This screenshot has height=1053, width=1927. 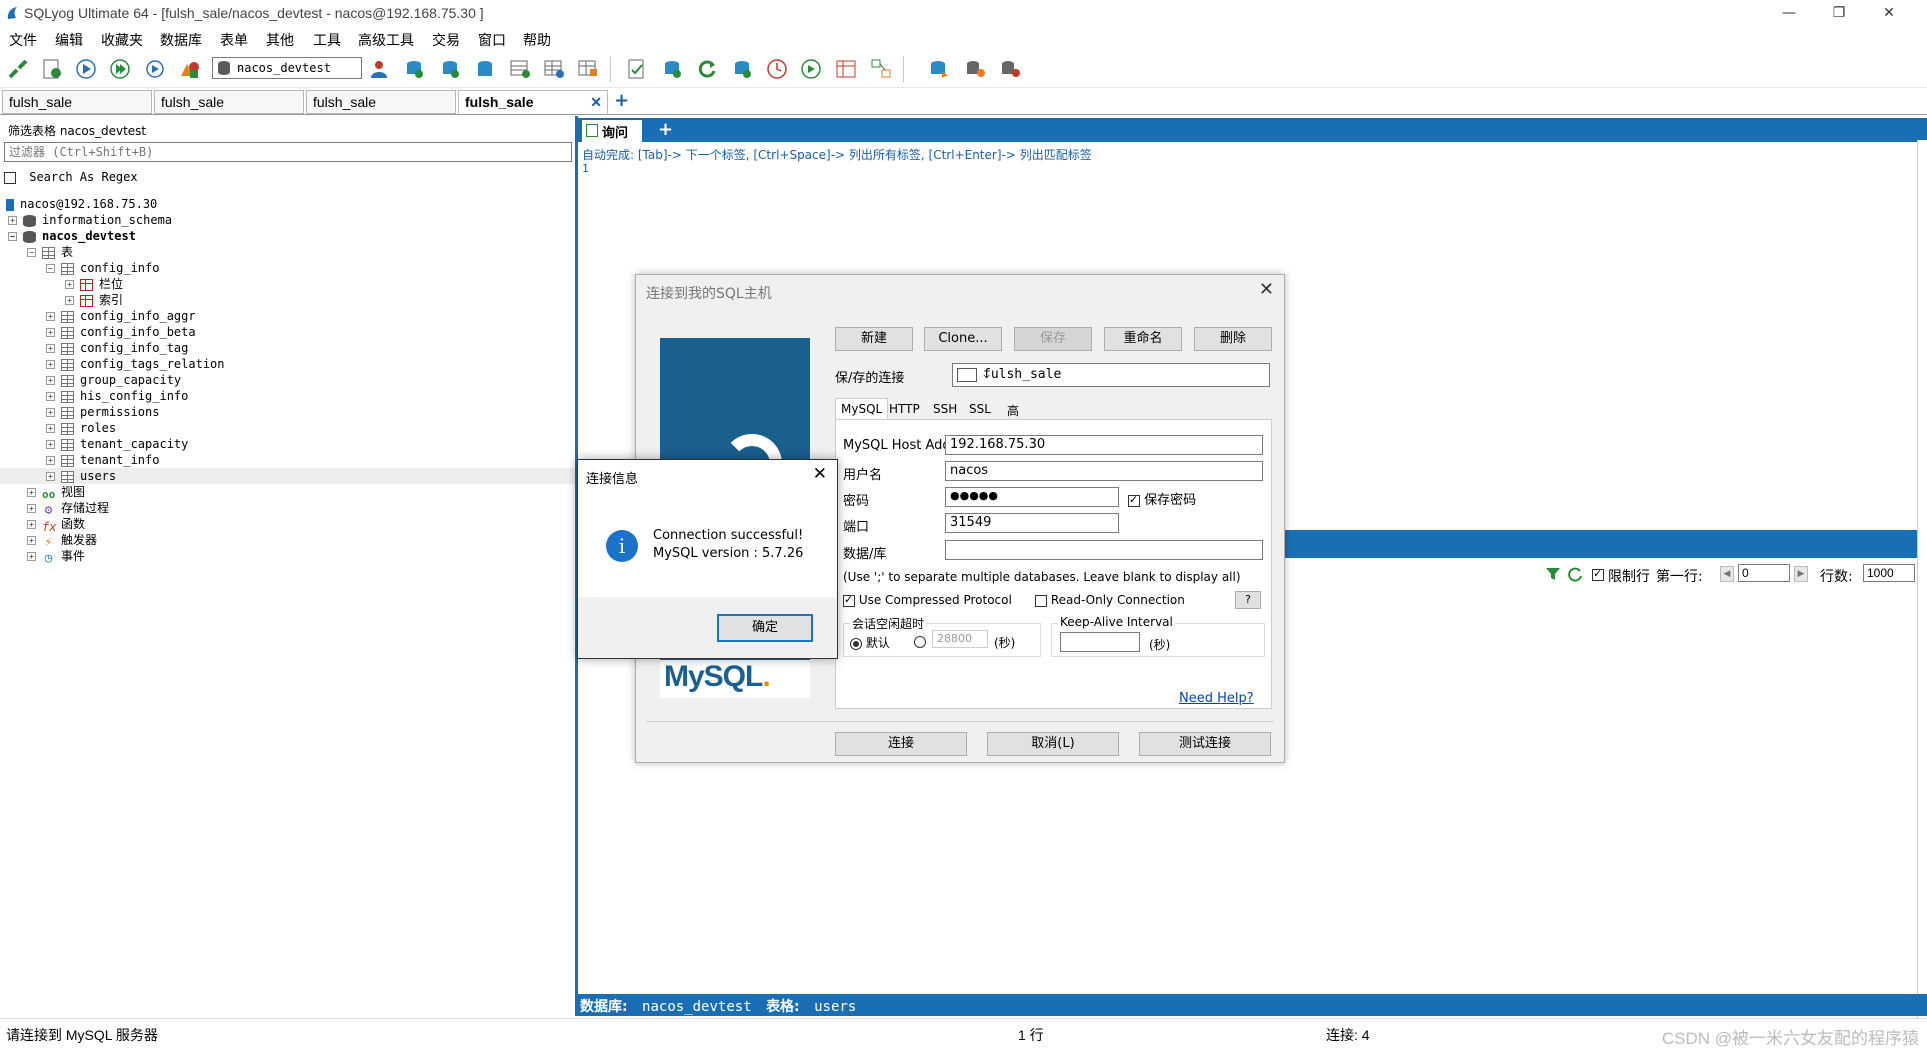 I want to click on port-input: 31549, so click(x=1032, y=523).